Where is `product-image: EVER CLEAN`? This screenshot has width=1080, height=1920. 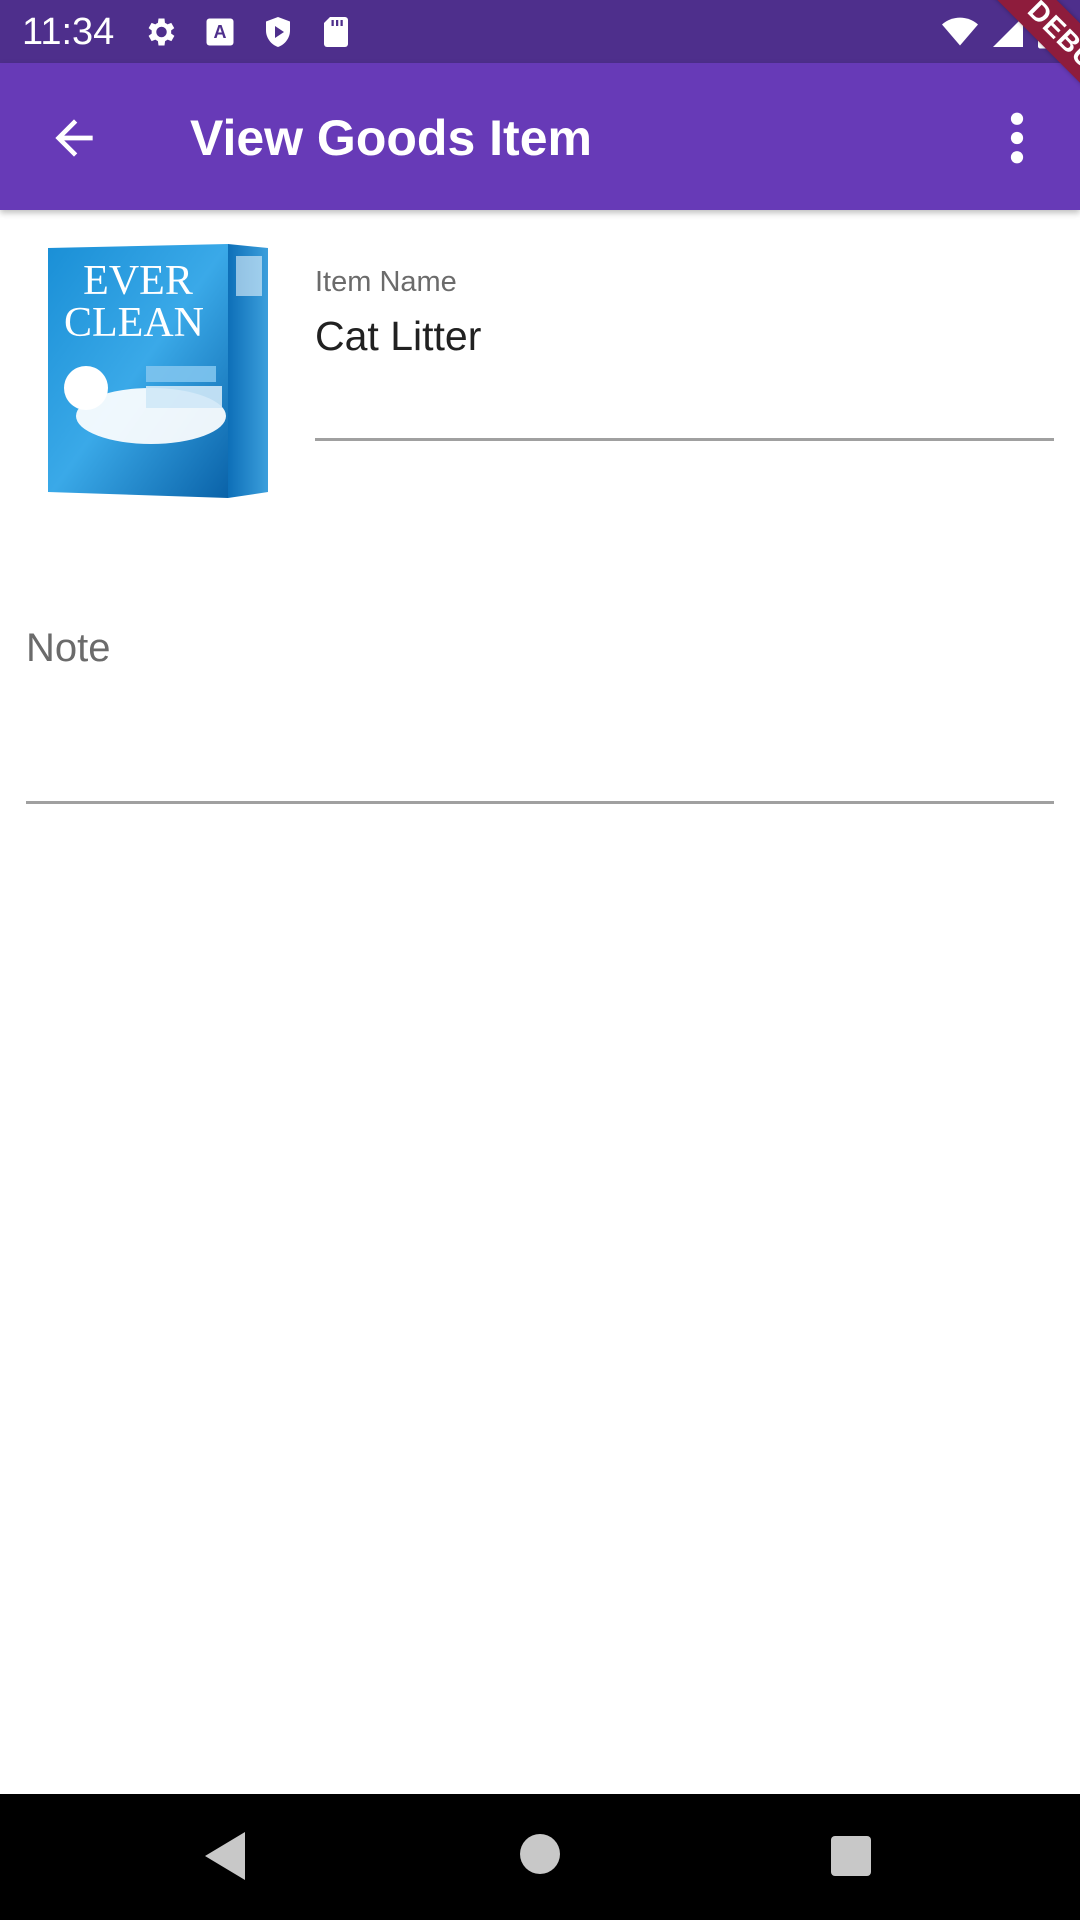 product-image: EVER CLEAN is located at coordinates (157, 367).